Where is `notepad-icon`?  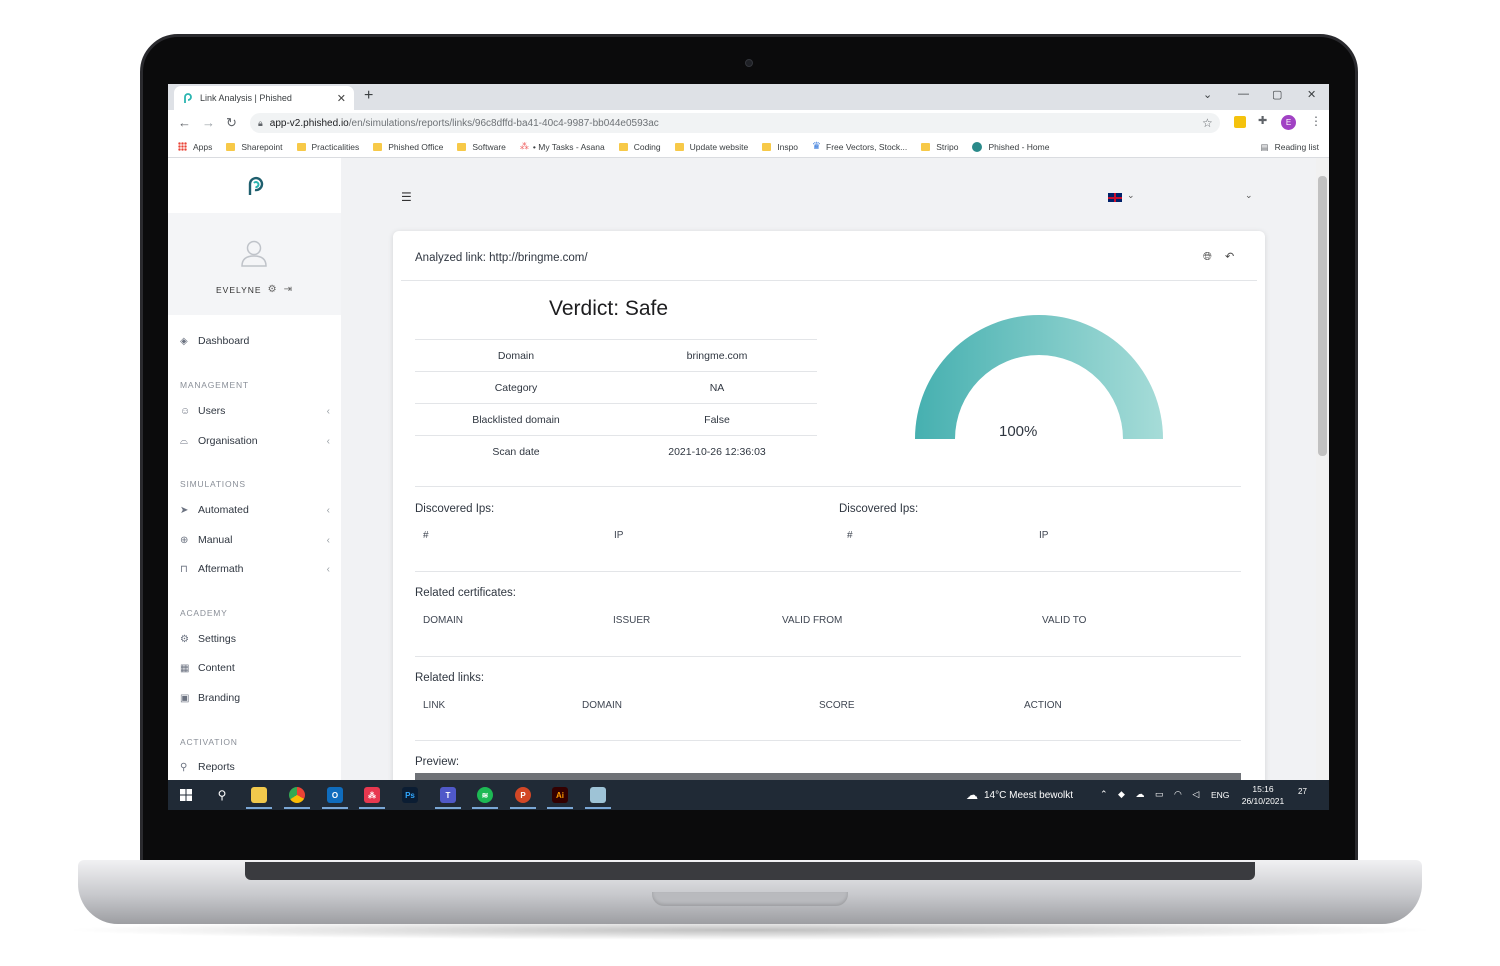 notepad-icon is located at coordinates (598, 795).